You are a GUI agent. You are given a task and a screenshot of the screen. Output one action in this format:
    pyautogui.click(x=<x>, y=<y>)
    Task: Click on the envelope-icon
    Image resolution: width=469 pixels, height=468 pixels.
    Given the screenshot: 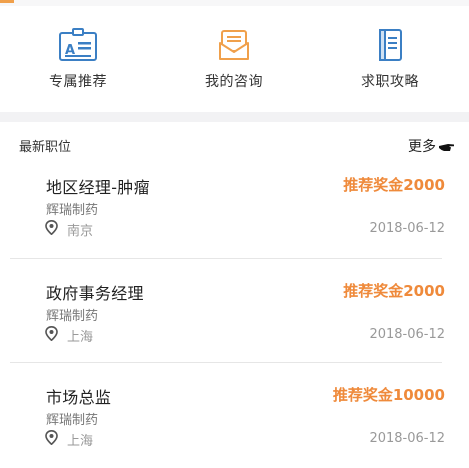 What is the action you would take?
    pyautogui.click(x=234, y=45)
    